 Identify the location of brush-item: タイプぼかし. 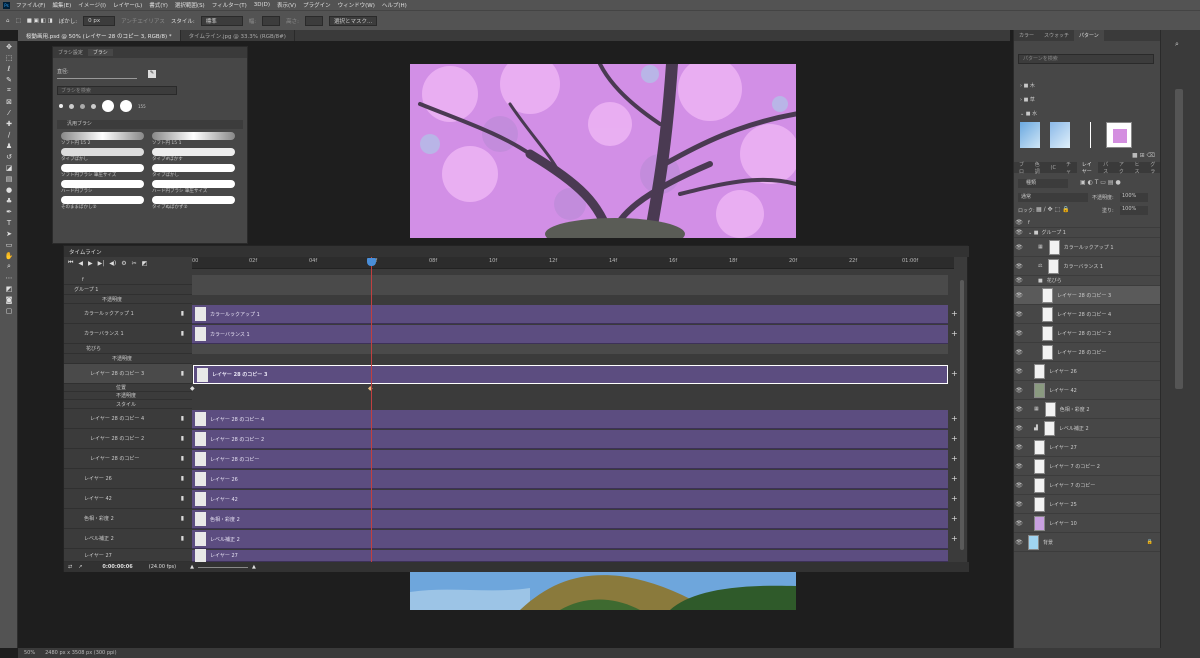
(102, 155).